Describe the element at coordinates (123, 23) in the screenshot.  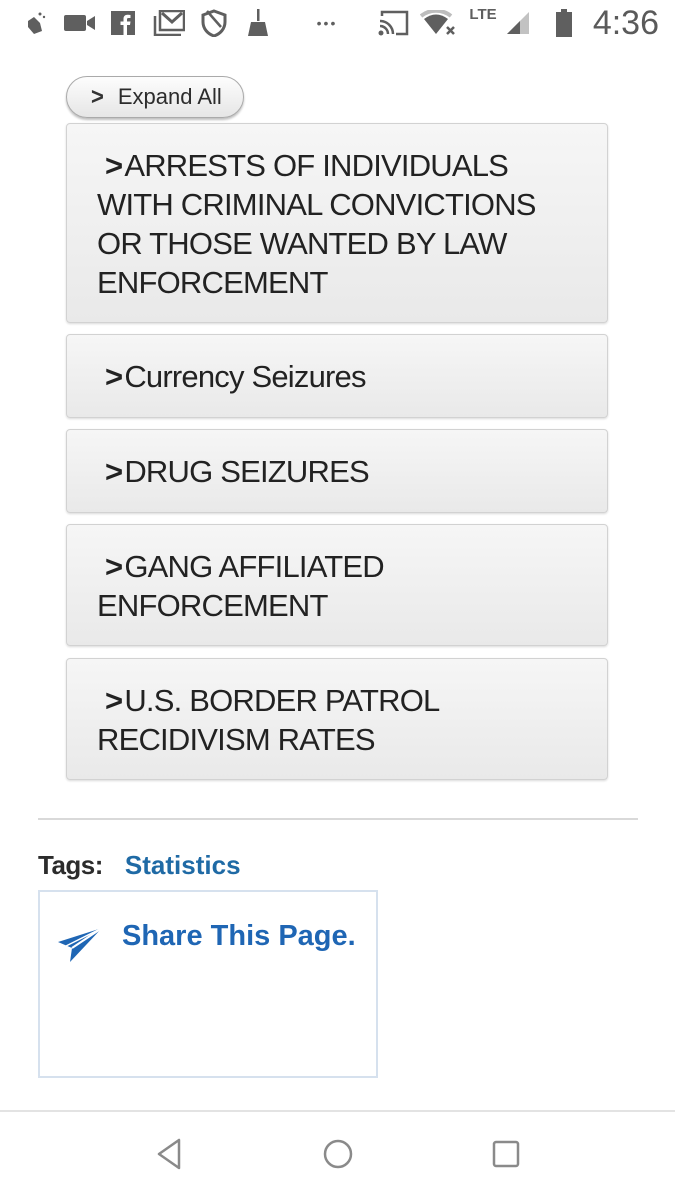
I see `facebook-icon` at that location.